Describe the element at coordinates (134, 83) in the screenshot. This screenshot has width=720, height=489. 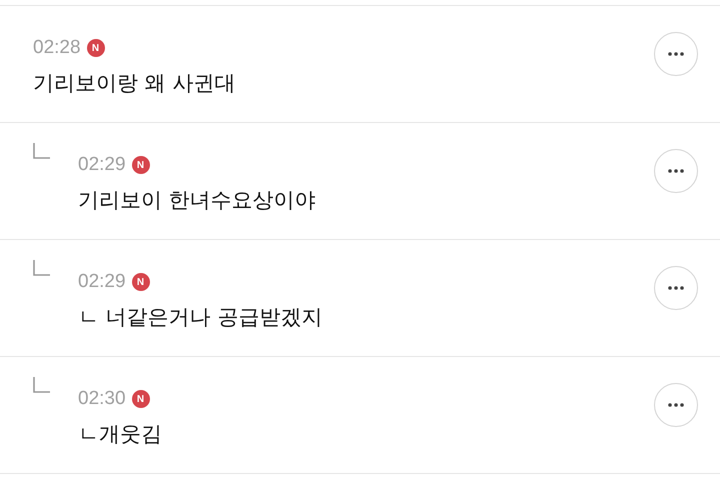
I see `comment-text: 기리보이랑 왜 사귄대` at that location.